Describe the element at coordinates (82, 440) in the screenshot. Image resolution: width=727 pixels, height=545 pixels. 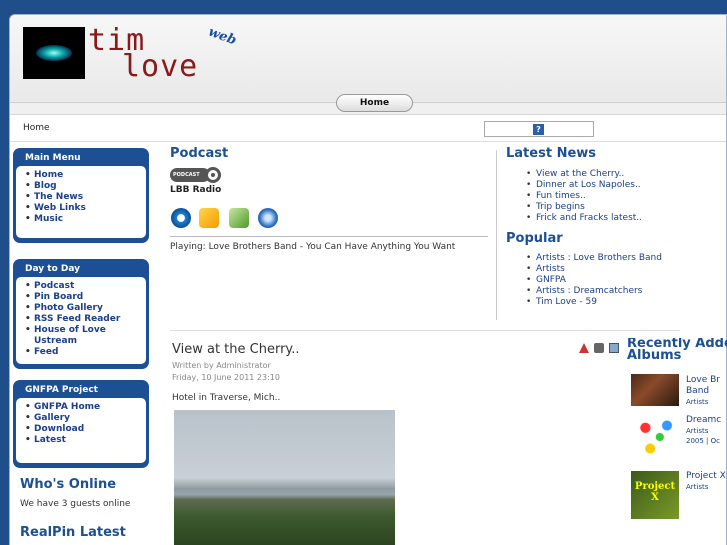
I see `menu-item-latest: Latest` at that location.